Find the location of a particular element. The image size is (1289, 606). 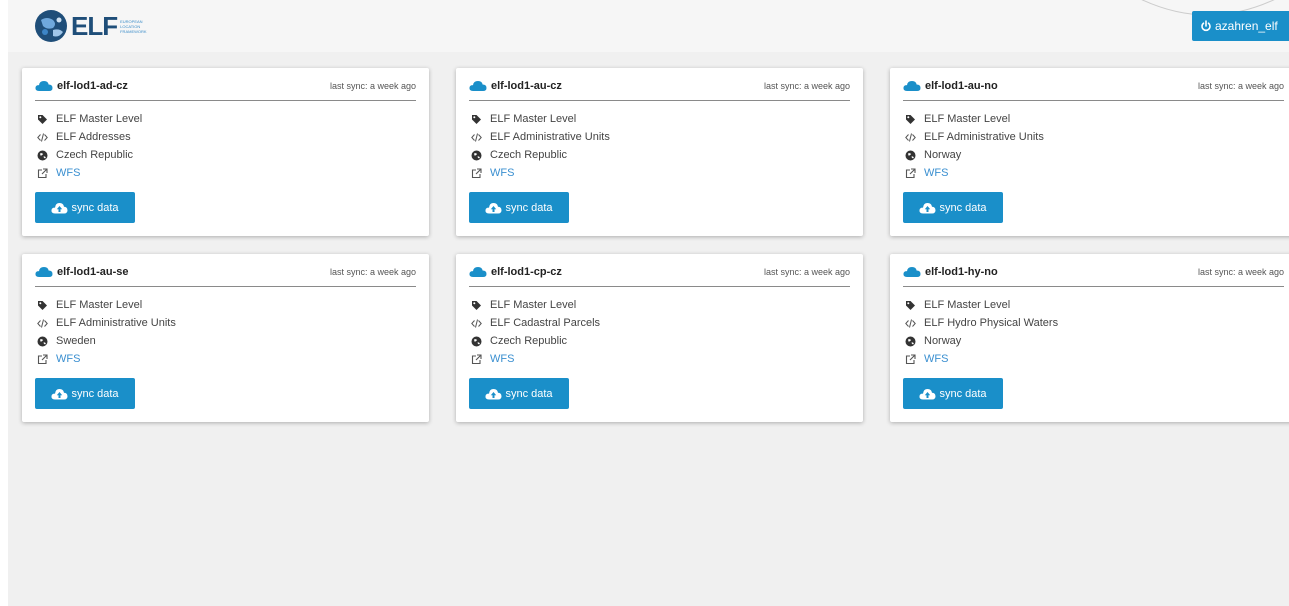

card-title: elf-lod1-ad-cz is located at coordinates (92, 86).